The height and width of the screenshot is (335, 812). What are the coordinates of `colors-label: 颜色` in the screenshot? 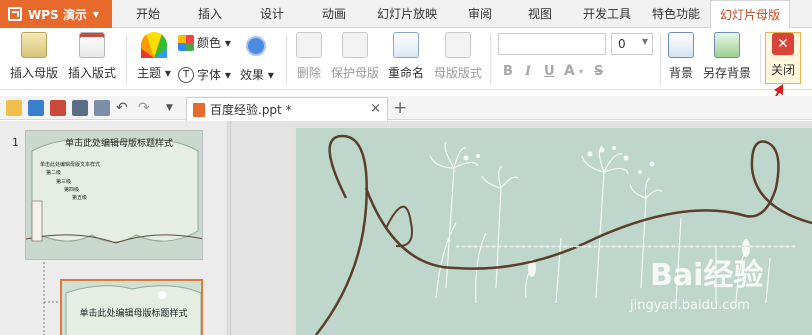 It's located at (209, 43).